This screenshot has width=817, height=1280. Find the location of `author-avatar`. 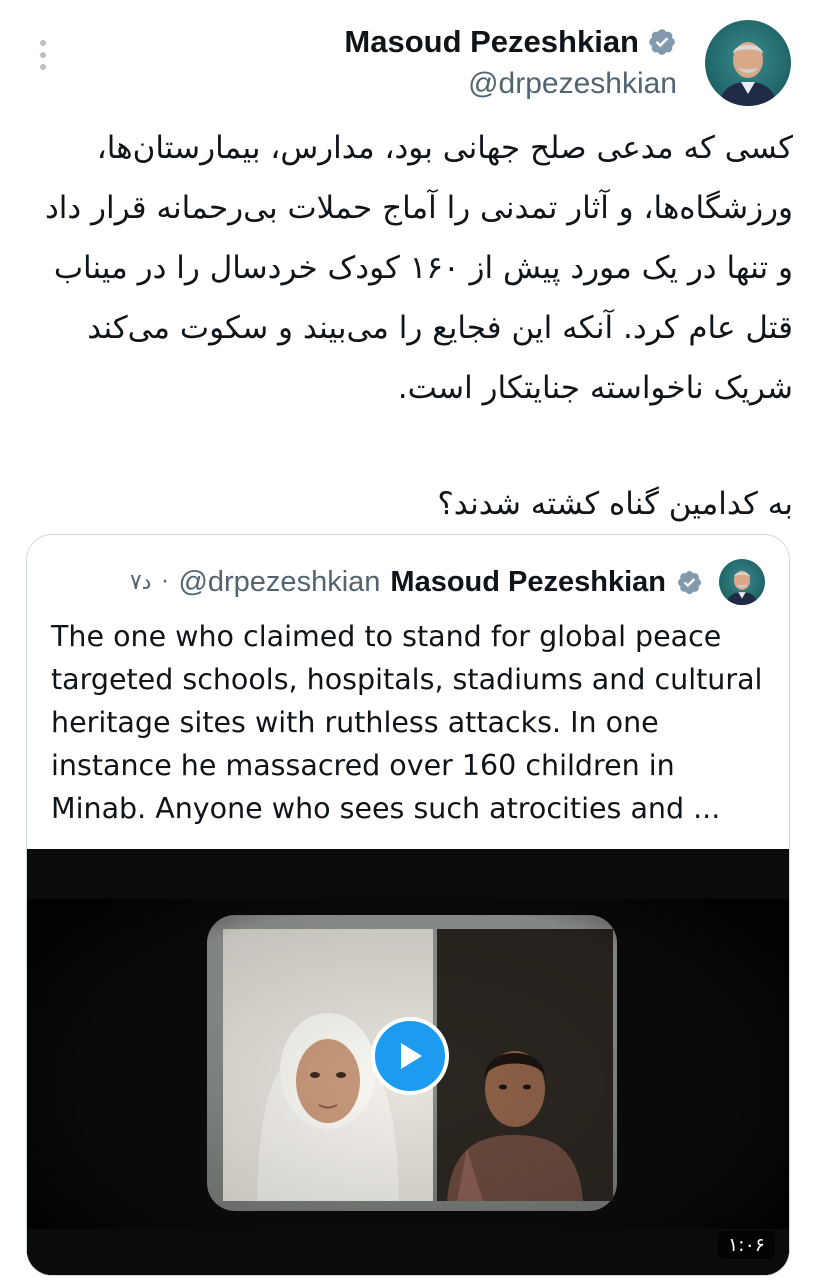

author-avatar is located at coordinates (748, 63).